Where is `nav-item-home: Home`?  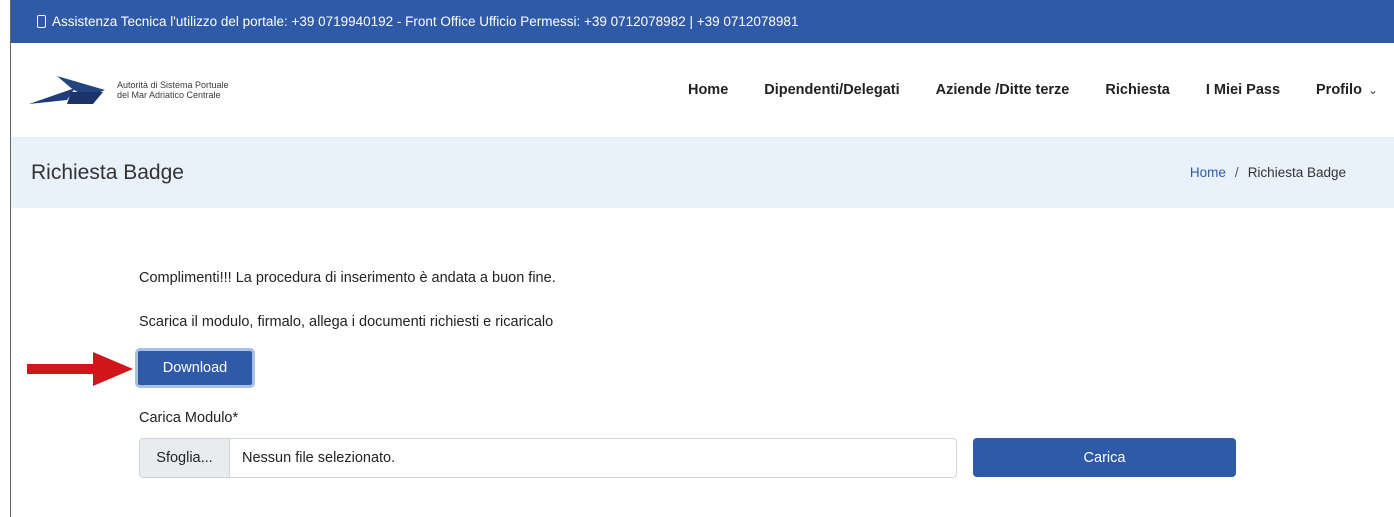
nav-item-home: Home is located at coordinates (708, 90).